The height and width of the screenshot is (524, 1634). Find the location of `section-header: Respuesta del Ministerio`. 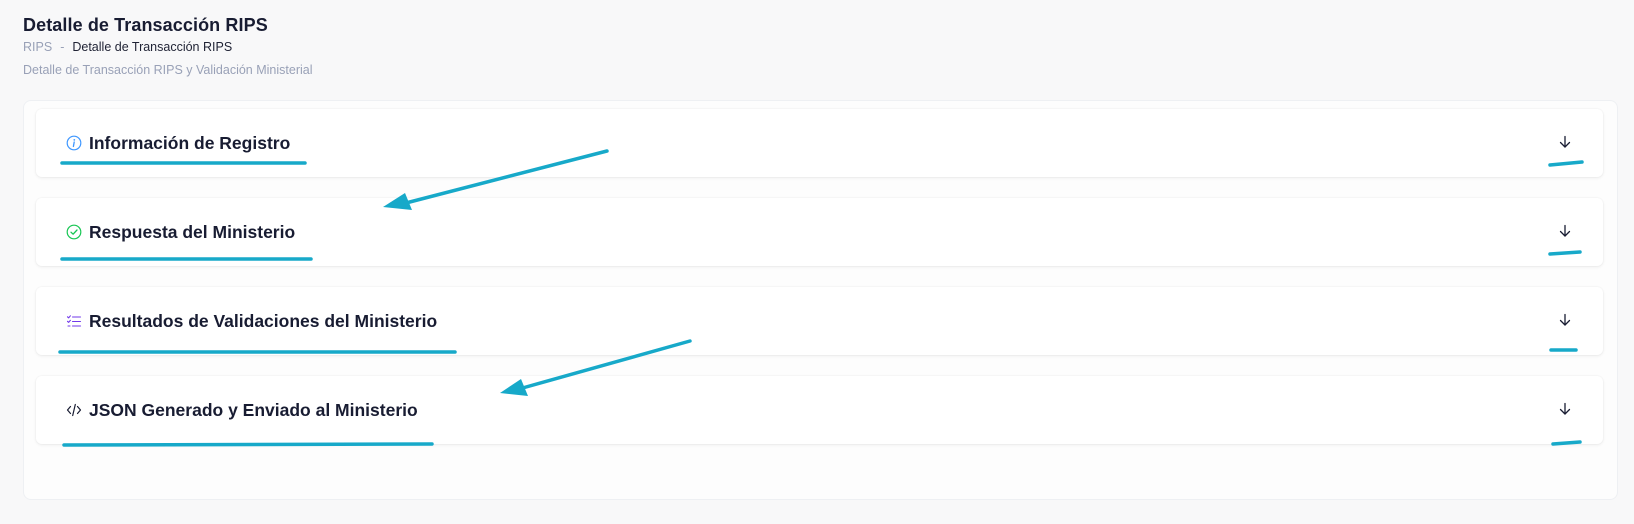

section-header: Respuesta del Ministerio is located at coordinates (180, 232).